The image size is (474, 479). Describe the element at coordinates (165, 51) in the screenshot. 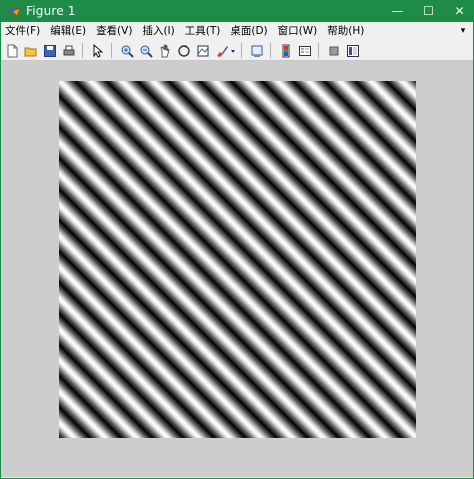

I see `pan-hand-icon` at that location.